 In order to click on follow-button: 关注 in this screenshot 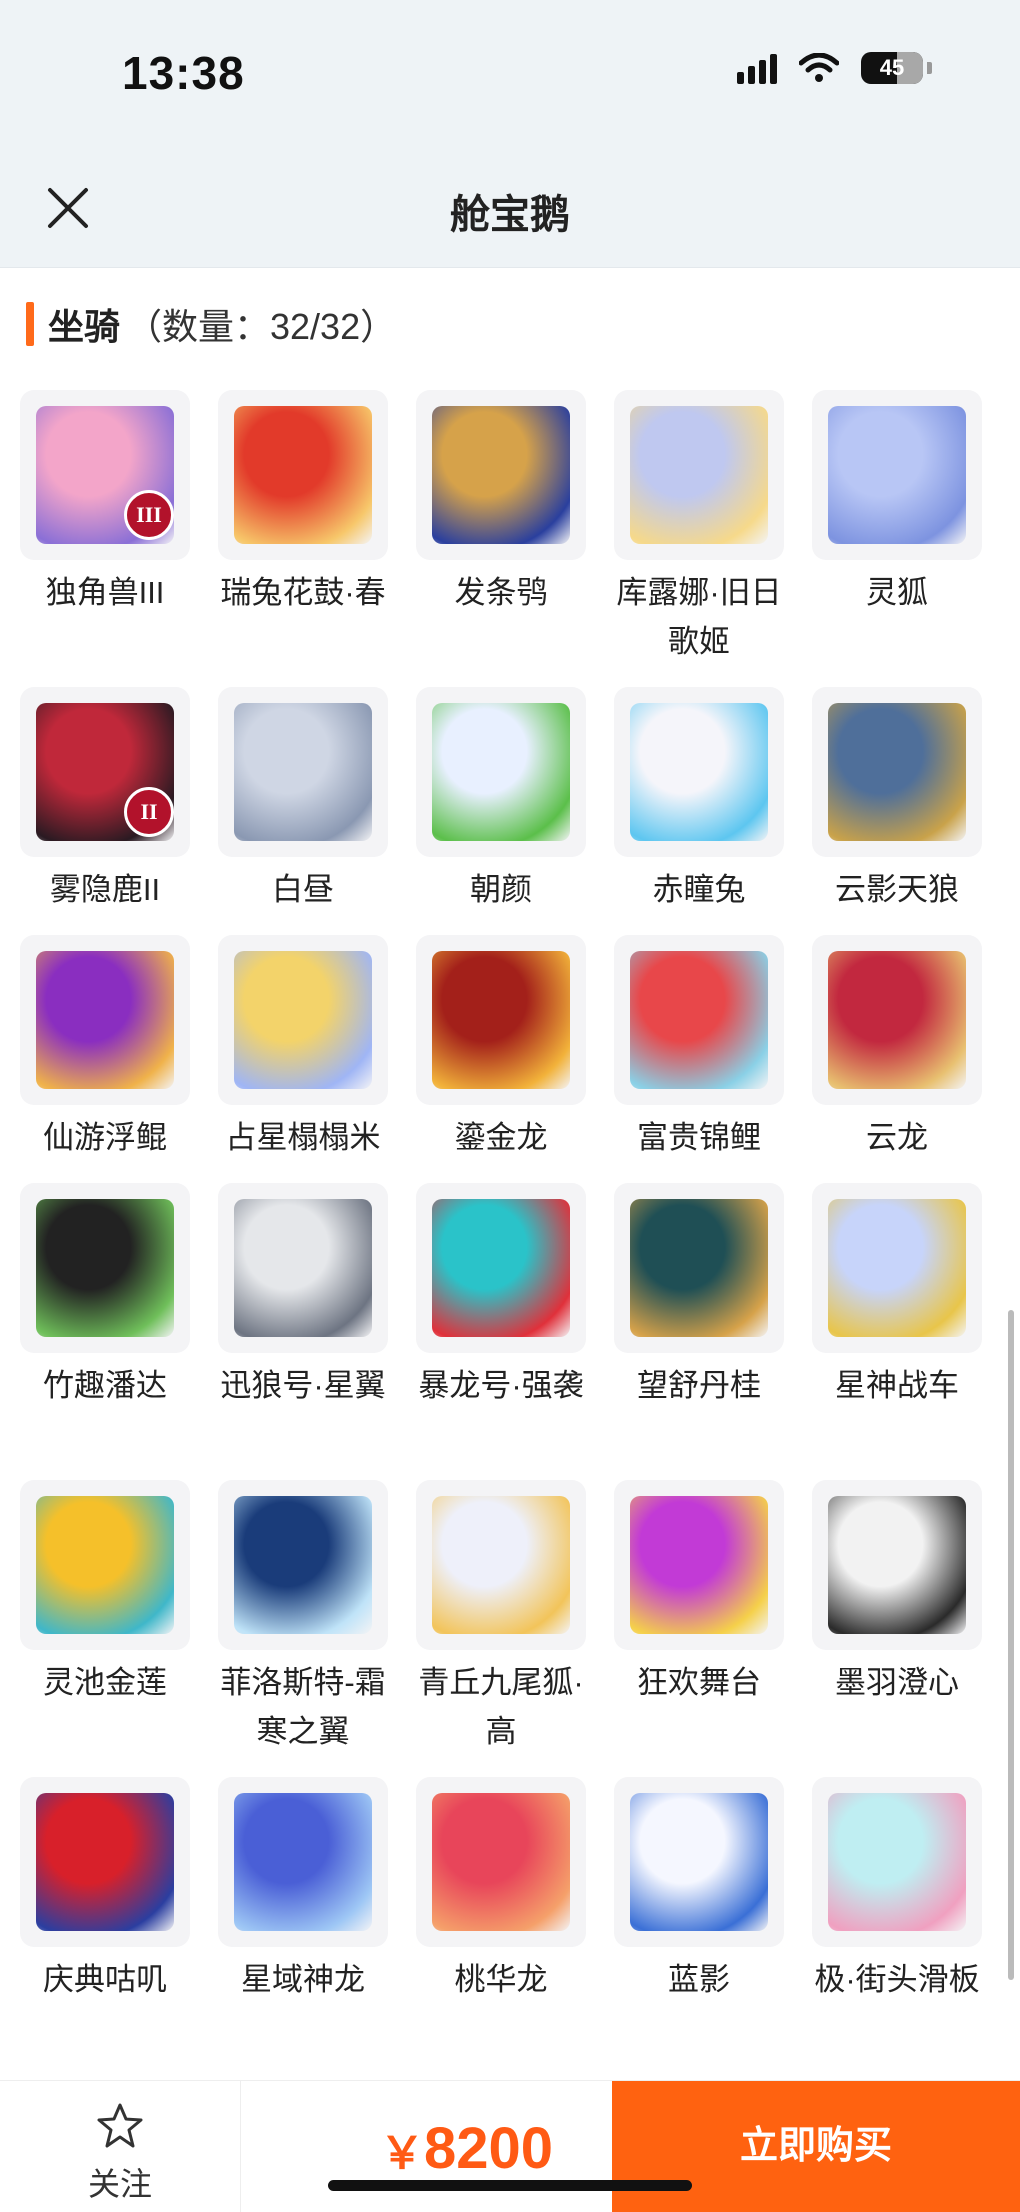, I will do `click(120, 2146)`.